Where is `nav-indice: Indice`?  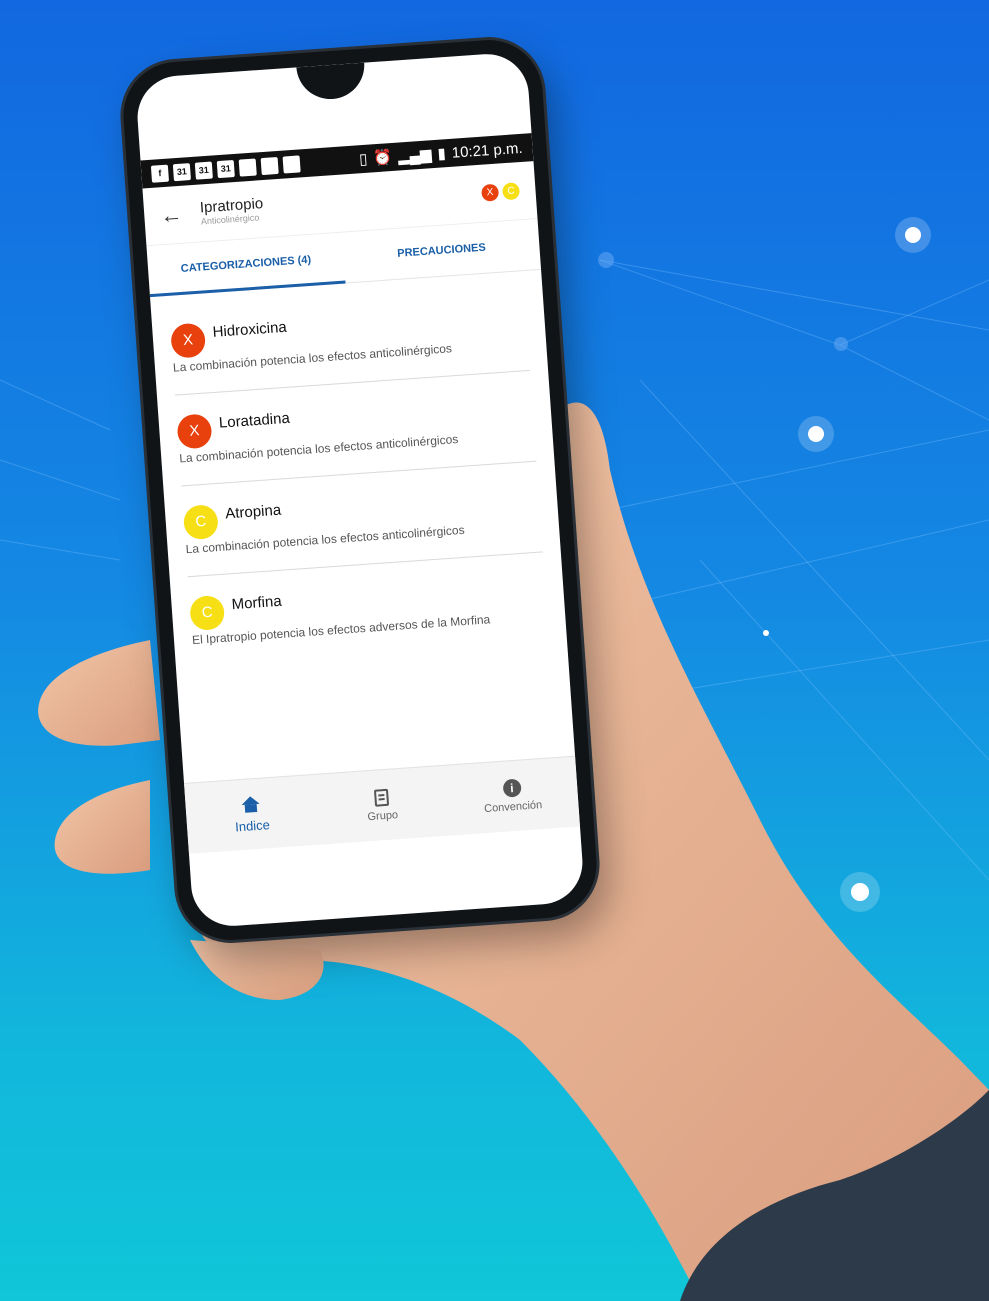 nav-indice: Indice is located at coordinates (251, 814).